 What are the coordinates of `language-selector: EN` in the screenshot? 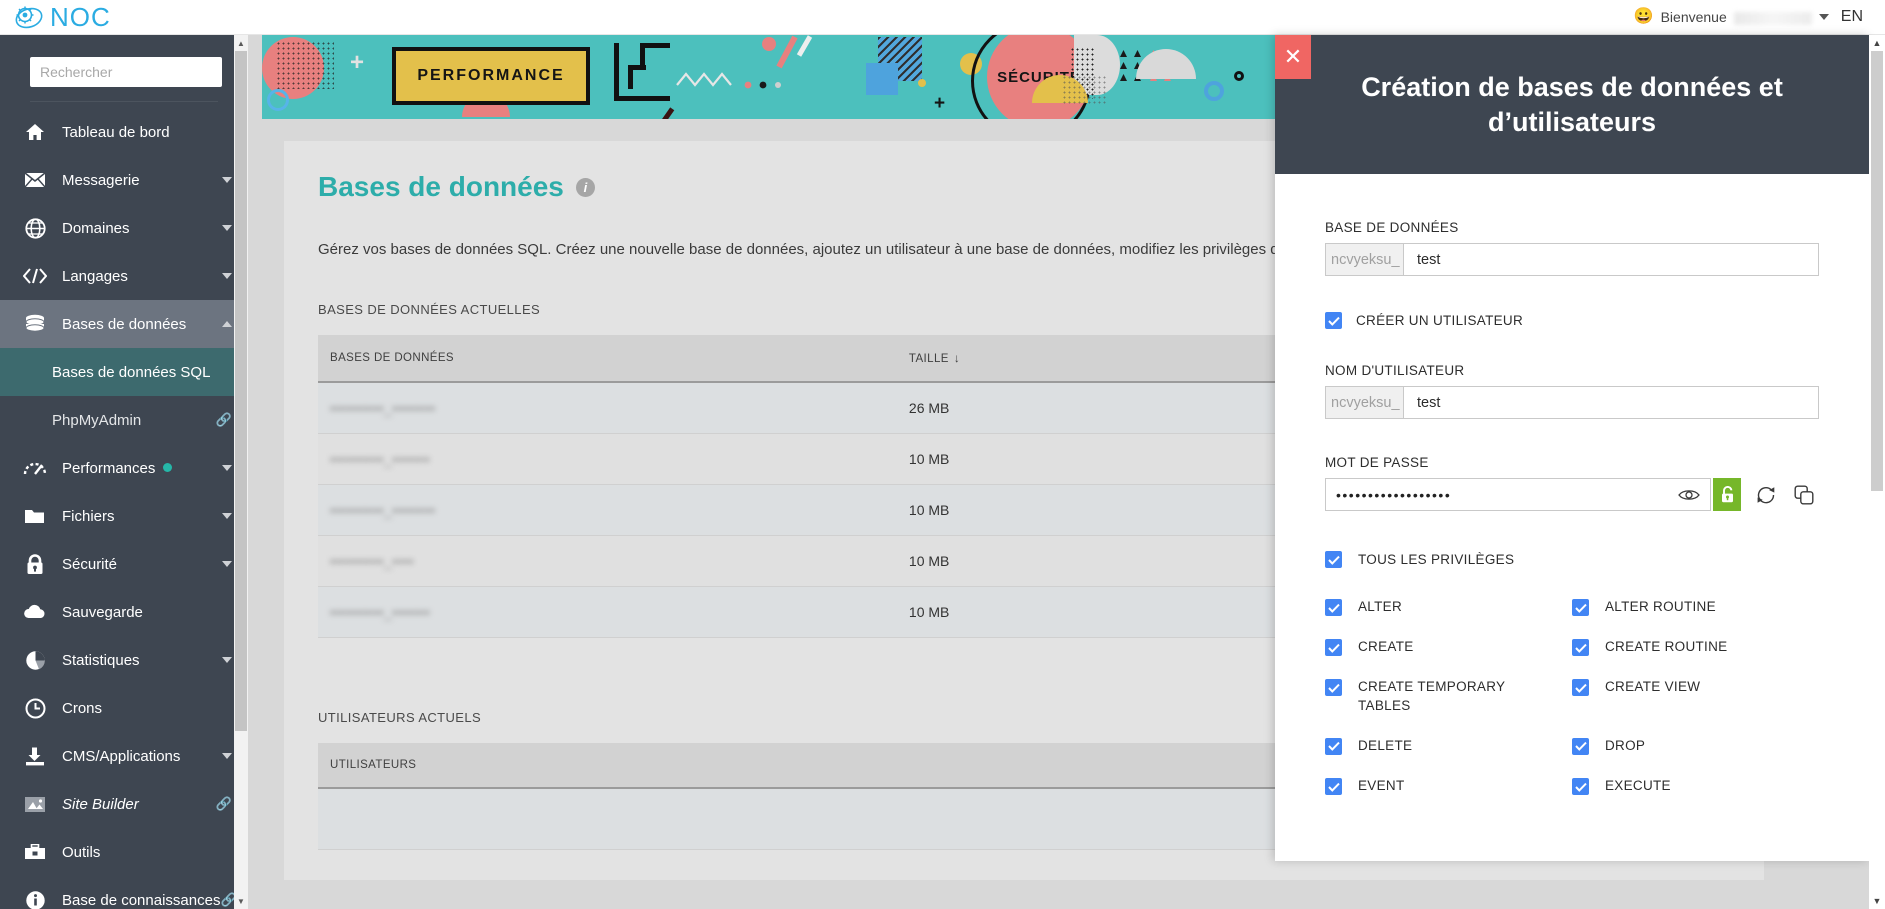 It's located at (1852, 17).